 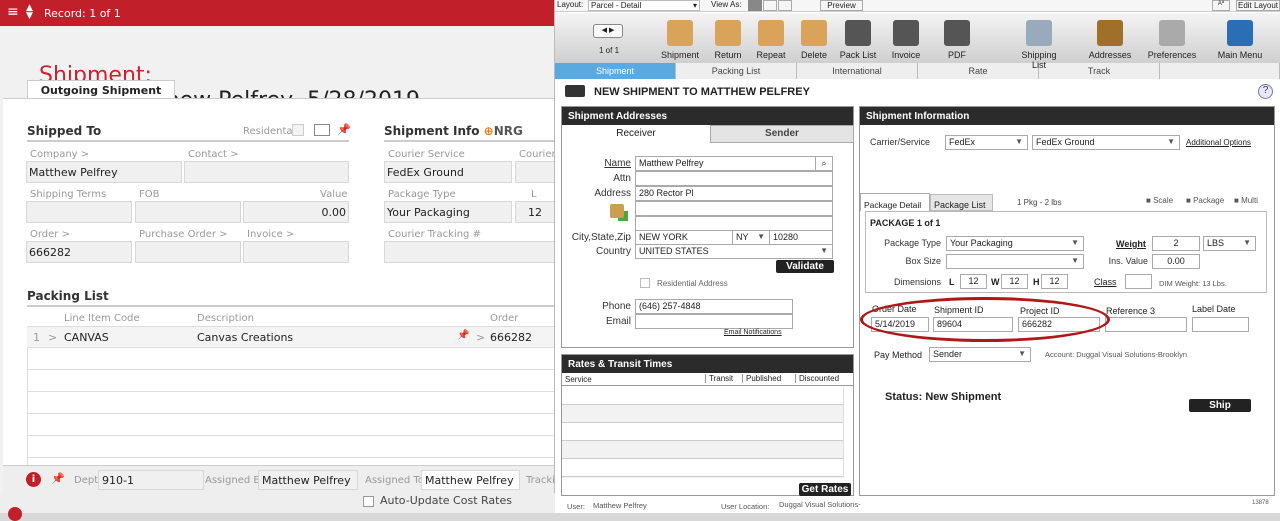 I want to click on rates-list, so click(x=702, y=432).